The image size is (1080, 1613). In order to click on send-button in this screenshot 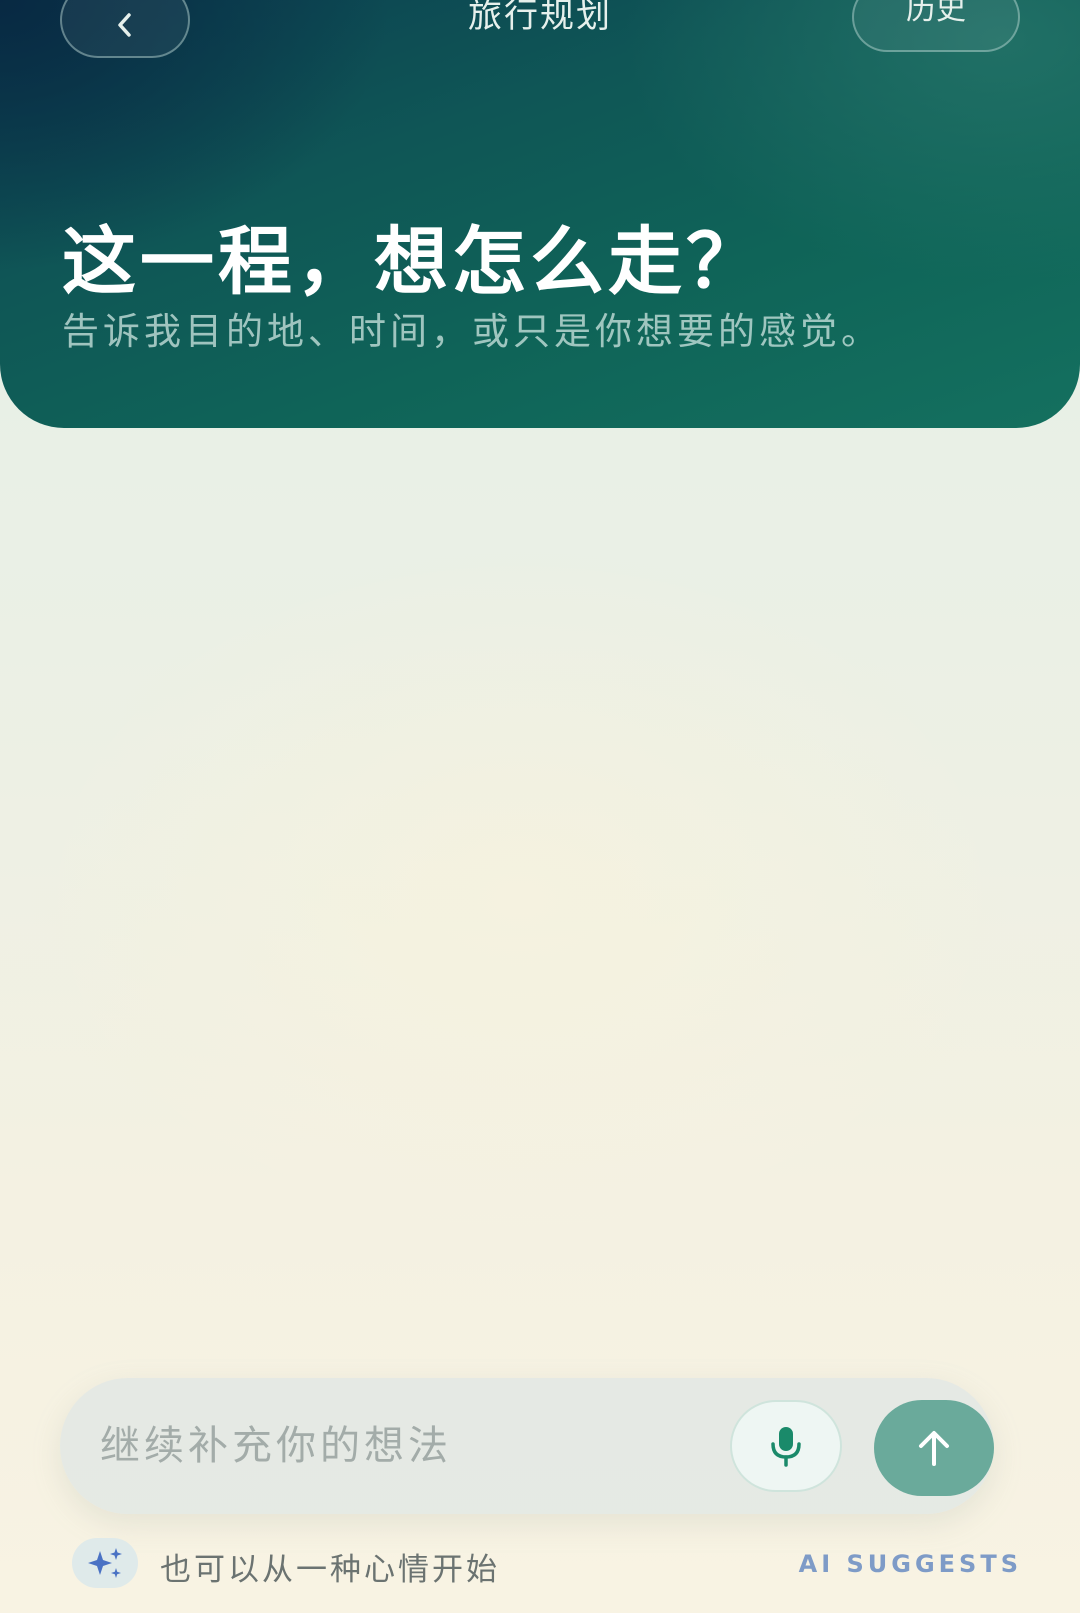, I will do `click(934, 1448)`.